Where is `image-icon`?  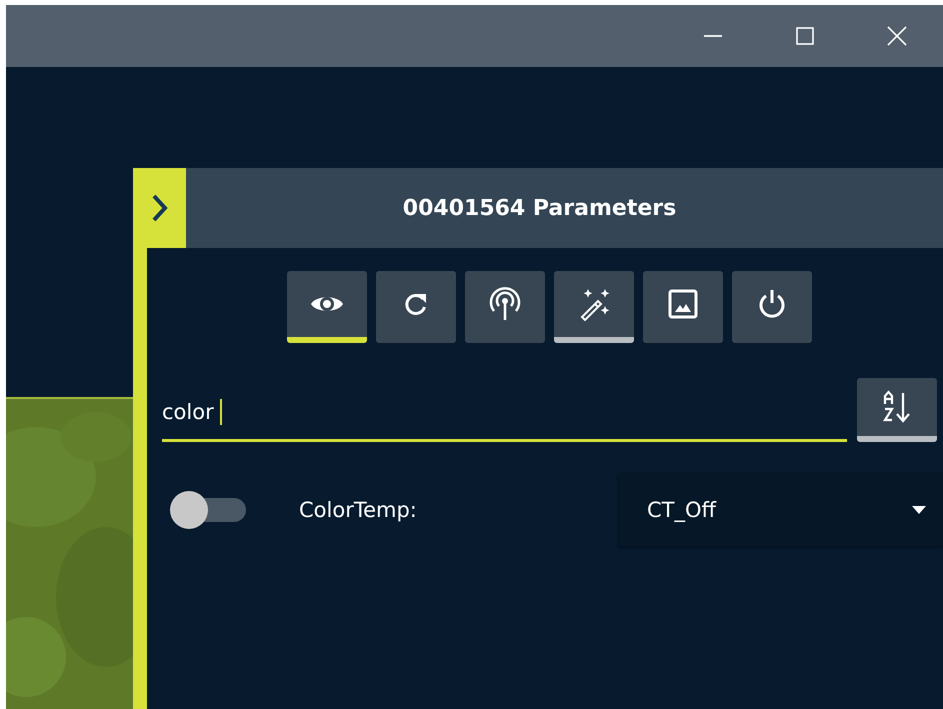
image-icon is located at coordinates (683, 304).